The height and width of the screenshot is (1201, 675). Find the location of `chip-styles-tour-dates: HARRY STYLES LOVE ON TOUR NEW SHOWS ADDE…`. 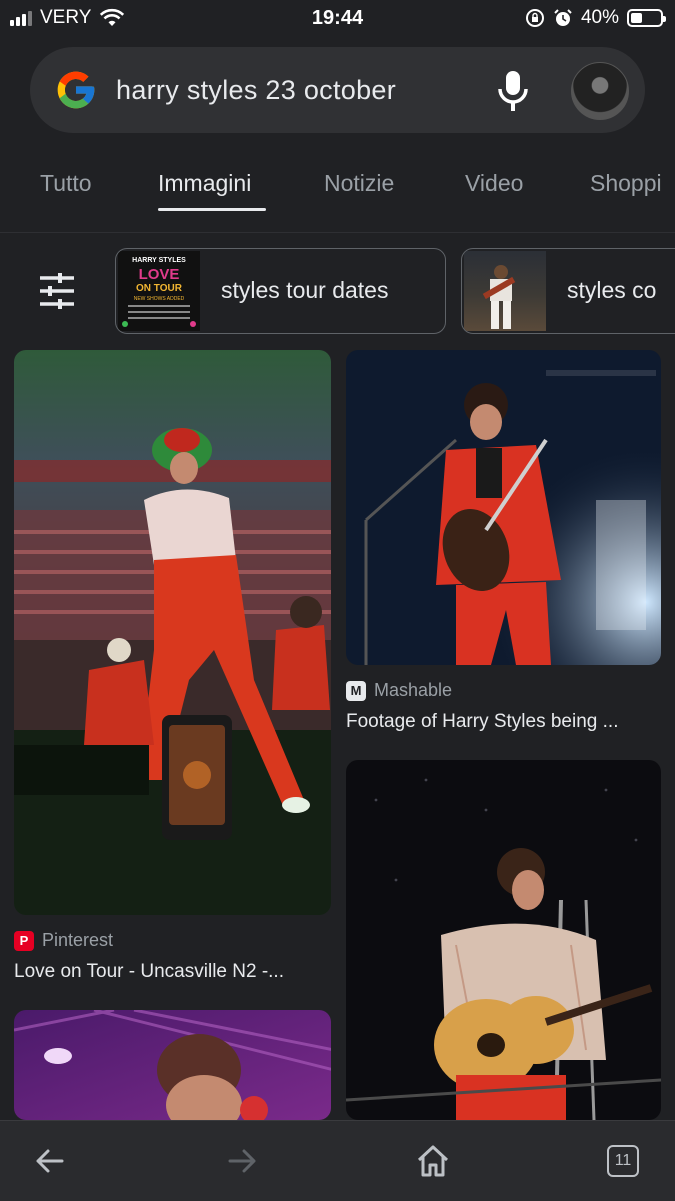

chip-styles-tour-dates: HARRY STYLES LOVE ON TOUR NEW SHOWS ADDE… is located at coordinates (280, 291).